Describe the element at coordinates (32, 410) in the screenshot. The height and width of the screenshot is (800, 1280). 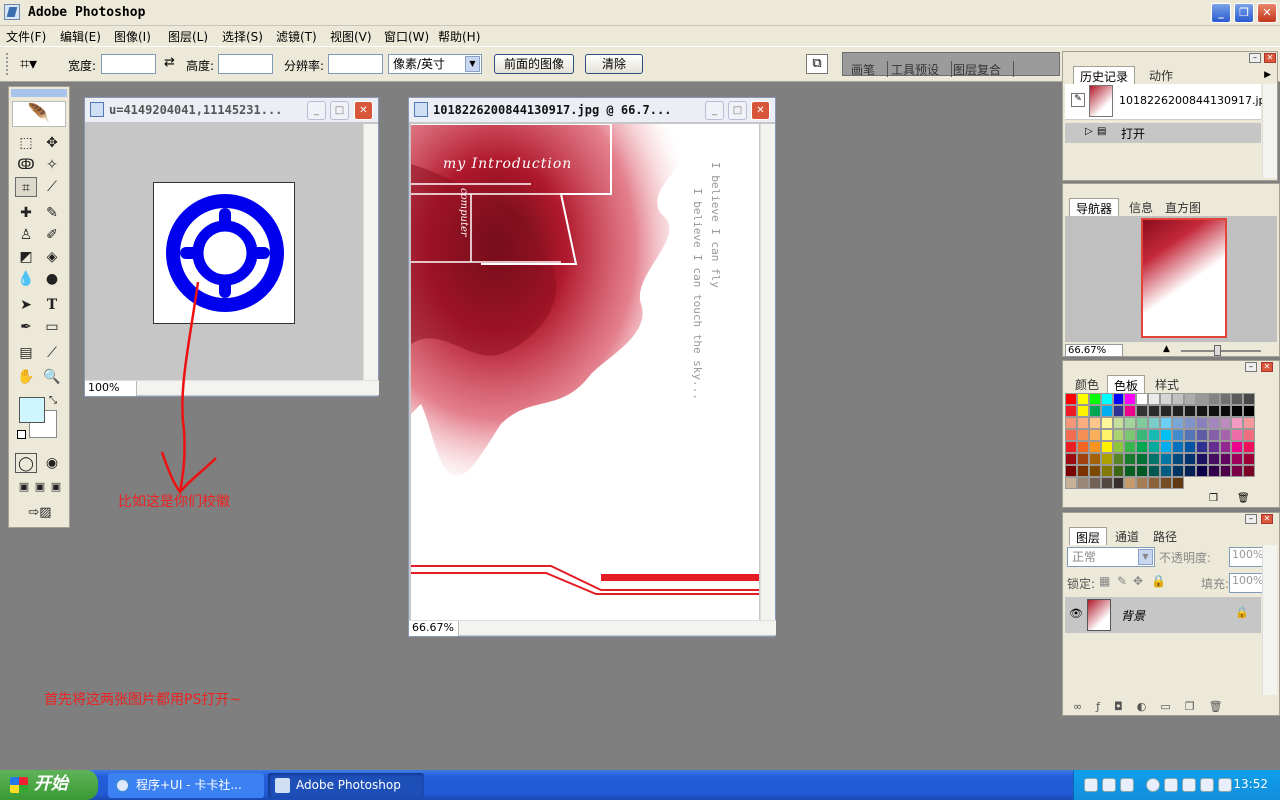
I see `foreground-color-swatch` at that location.